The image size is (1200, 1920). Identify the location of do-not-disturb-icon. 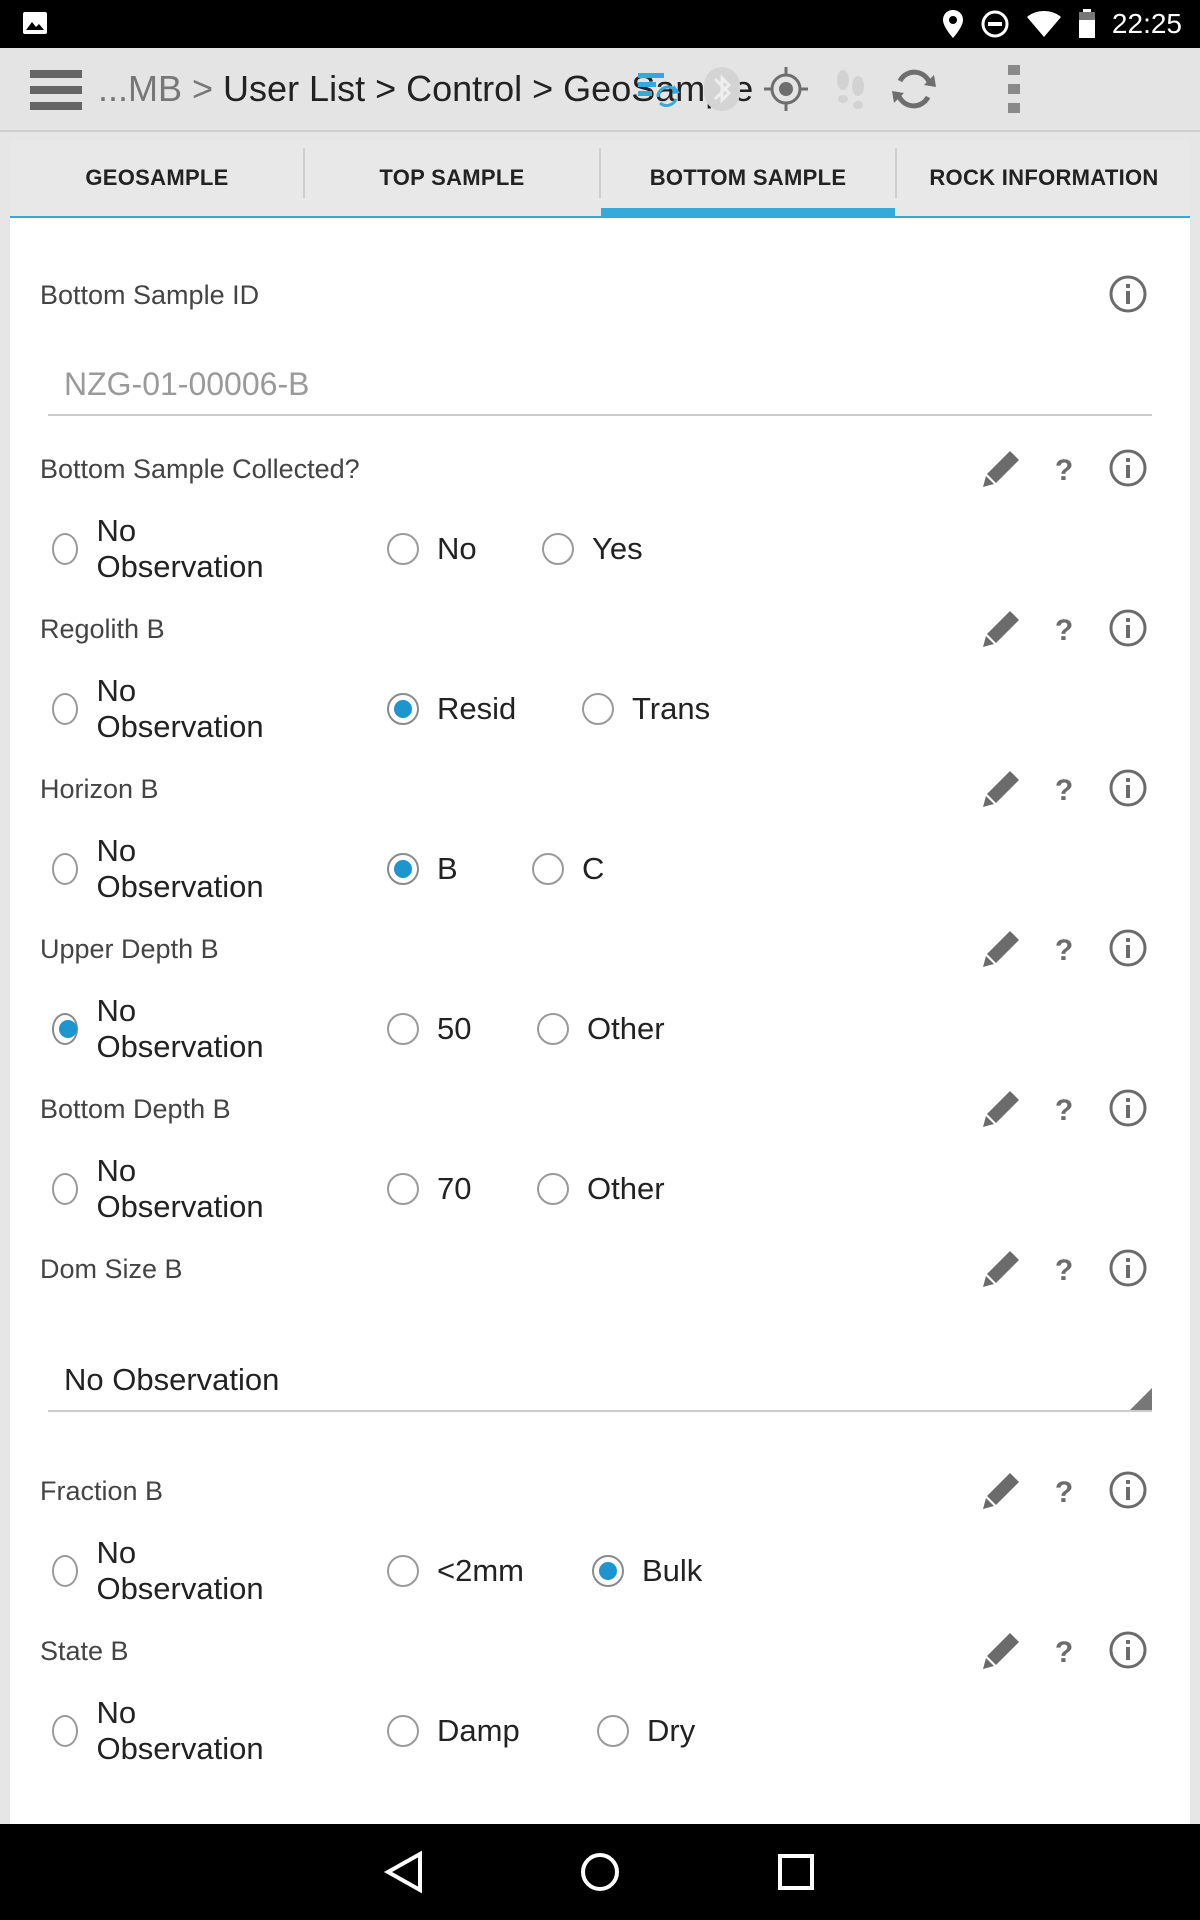
(995, 24).